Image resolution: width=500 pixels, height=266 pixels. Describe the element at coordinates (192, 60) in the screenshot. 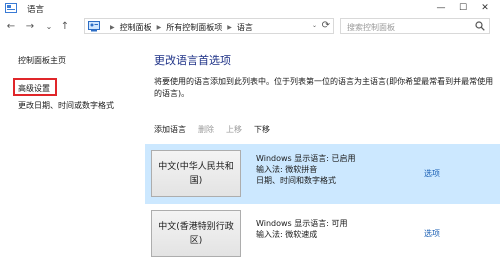

I see `page-title: 更改语言首选项` at that location.